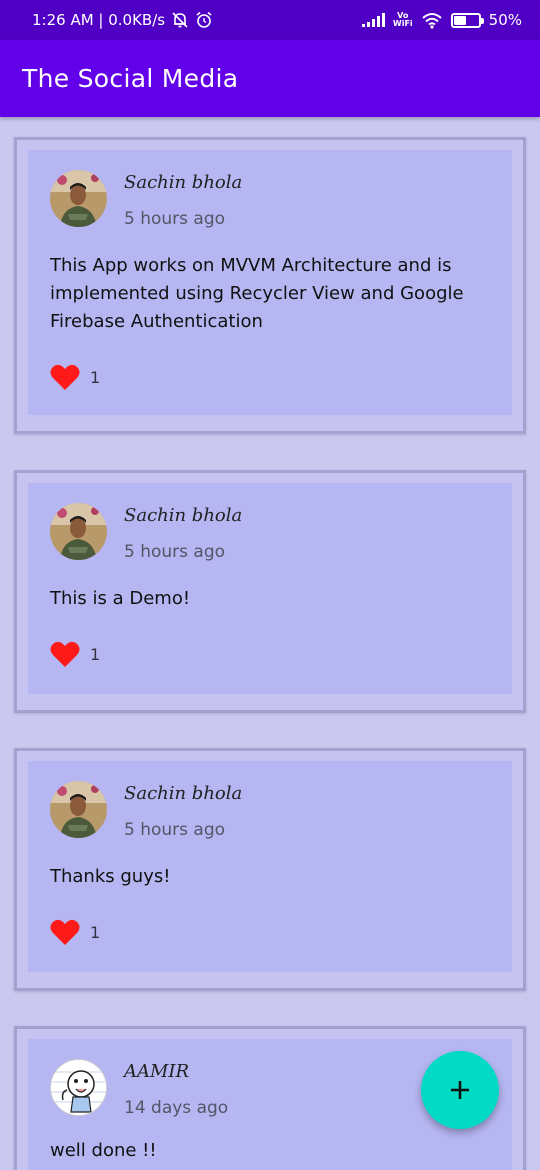  Describe the element at coordinates (505, 20) in the screenshot. I see `battery-percent: 50%` at that location.